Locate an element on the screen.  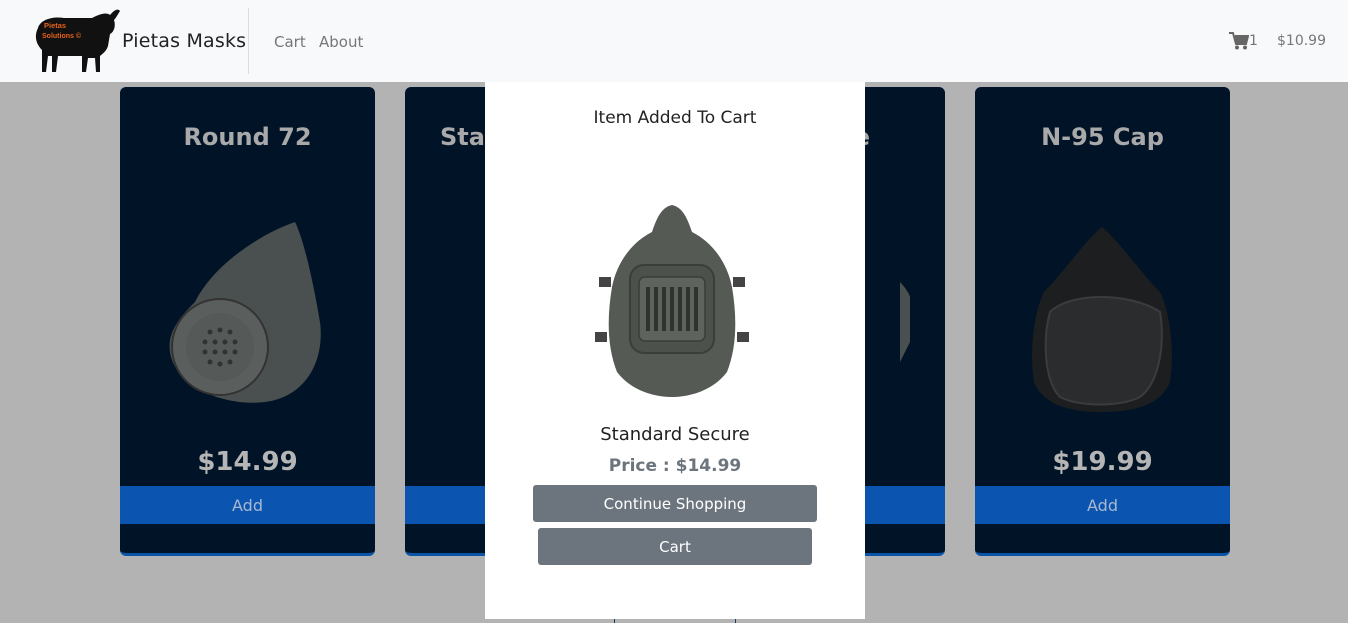
standard-mask-image is located at coordinates (672, 301).